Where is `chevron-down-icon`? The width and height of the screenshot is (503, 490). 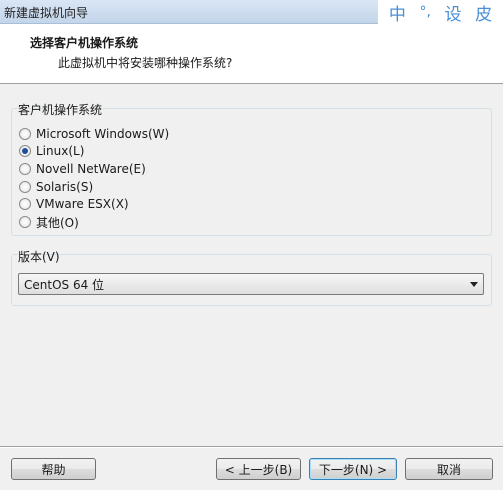
chevron-down-icon is located at coordinates (474, 284).